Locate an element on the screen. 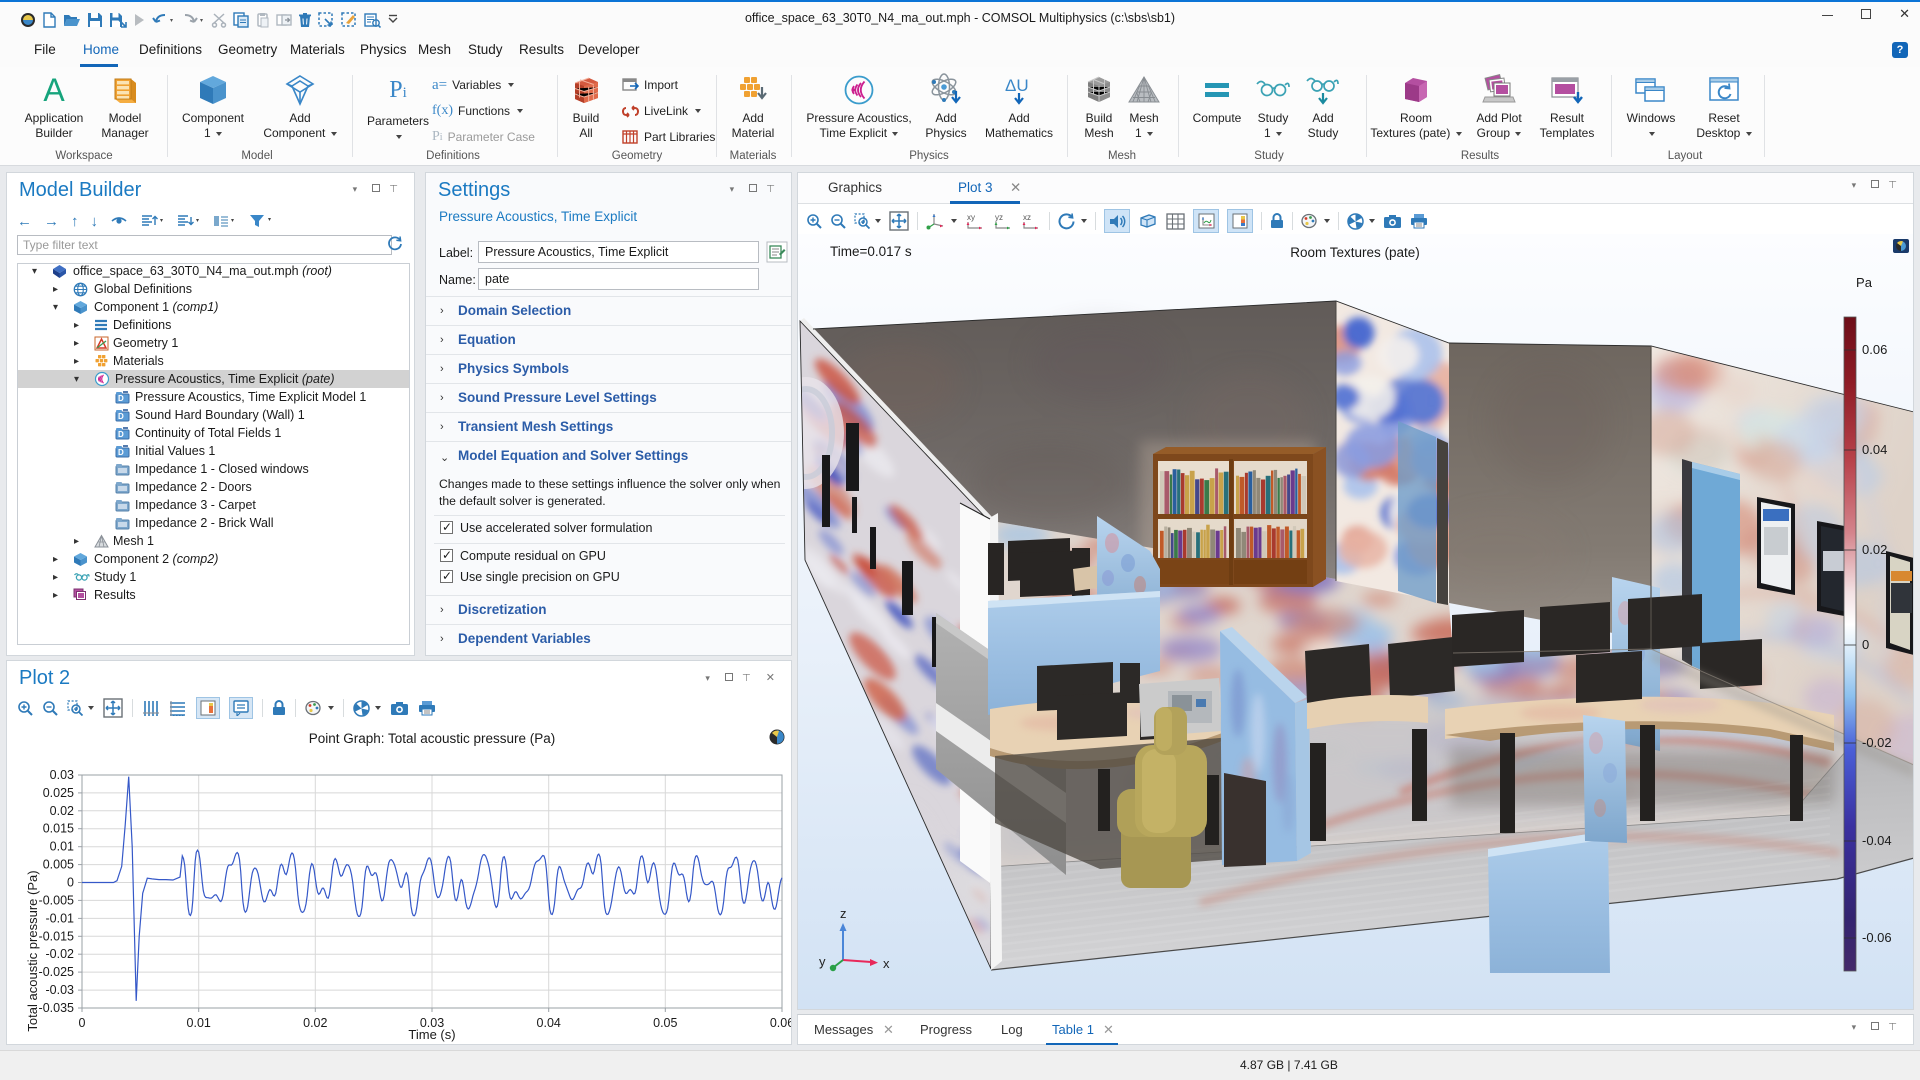 The width and height of the screenshot is (1920, 1080). svg-text: z is located at coordinates (843, 913).